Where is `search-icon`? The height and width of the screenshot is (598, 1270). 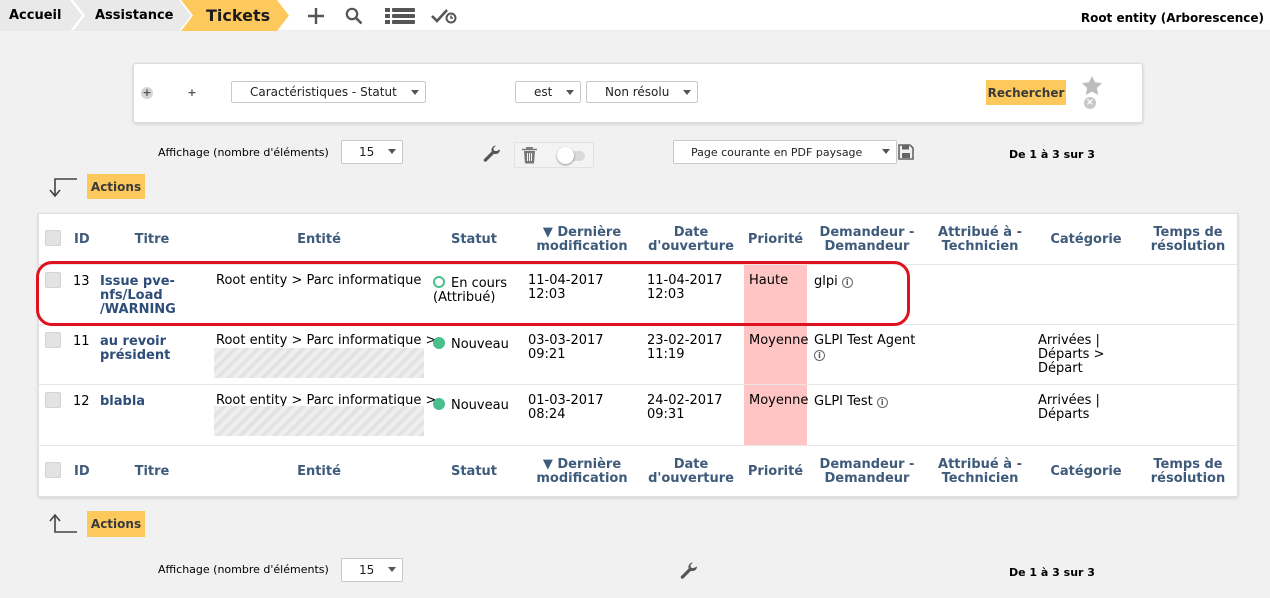 search-icon is located at coordinates (354, 16).